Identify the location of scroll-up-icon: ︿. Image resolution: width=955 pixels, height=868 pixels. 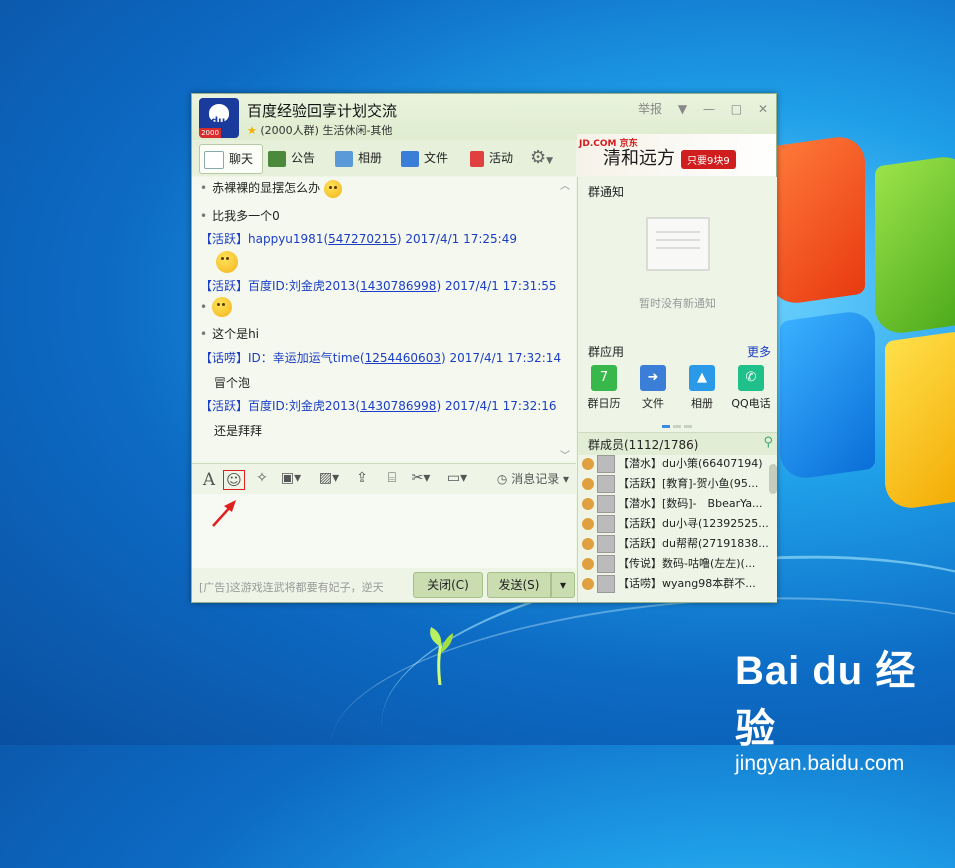
(565, 184).